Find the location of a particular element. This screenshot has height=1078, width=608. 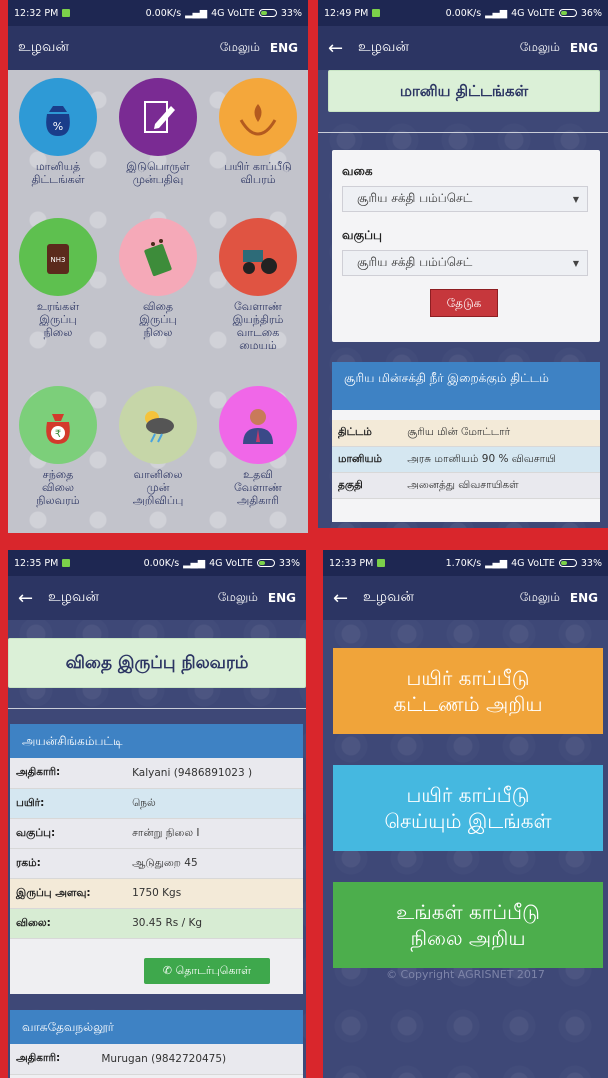

status-bar: 12:35 PM 0.00K/s ▂▄▆ 4G VoLTE 33% is located at coordinates (157, 563).